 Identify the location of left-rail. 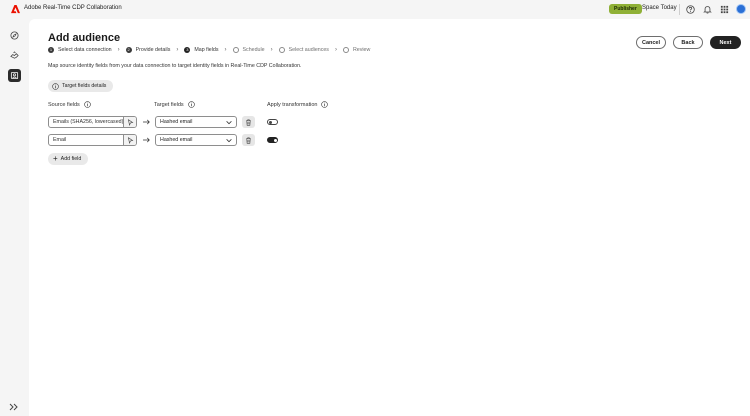
(14, 217).